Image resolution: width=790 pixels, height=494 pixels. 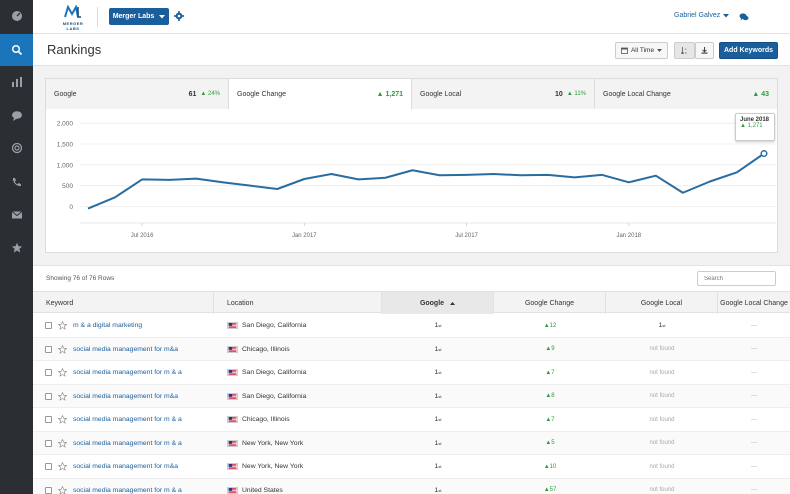 What do you see at coordinates (662, 303) in the screenshot?
I see `column-google-local: Google Local` at bounding box center [662, 303].